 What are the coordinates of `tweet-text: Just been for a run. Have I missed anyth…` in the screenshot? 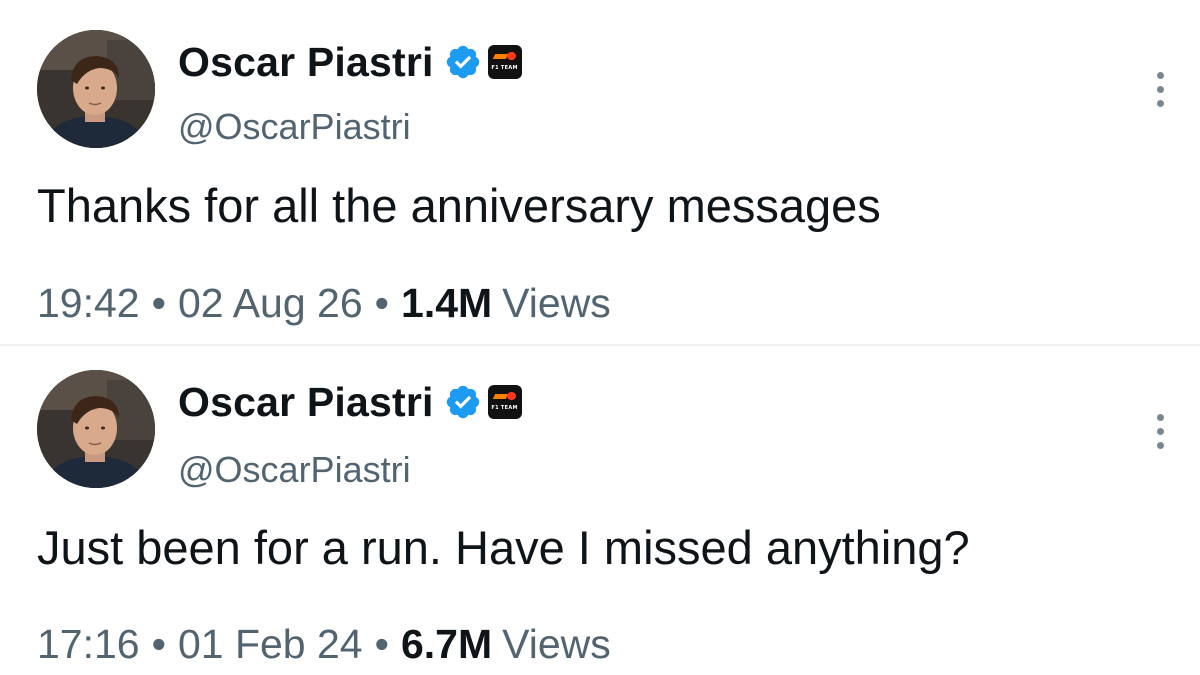 It's located at (503, 547).